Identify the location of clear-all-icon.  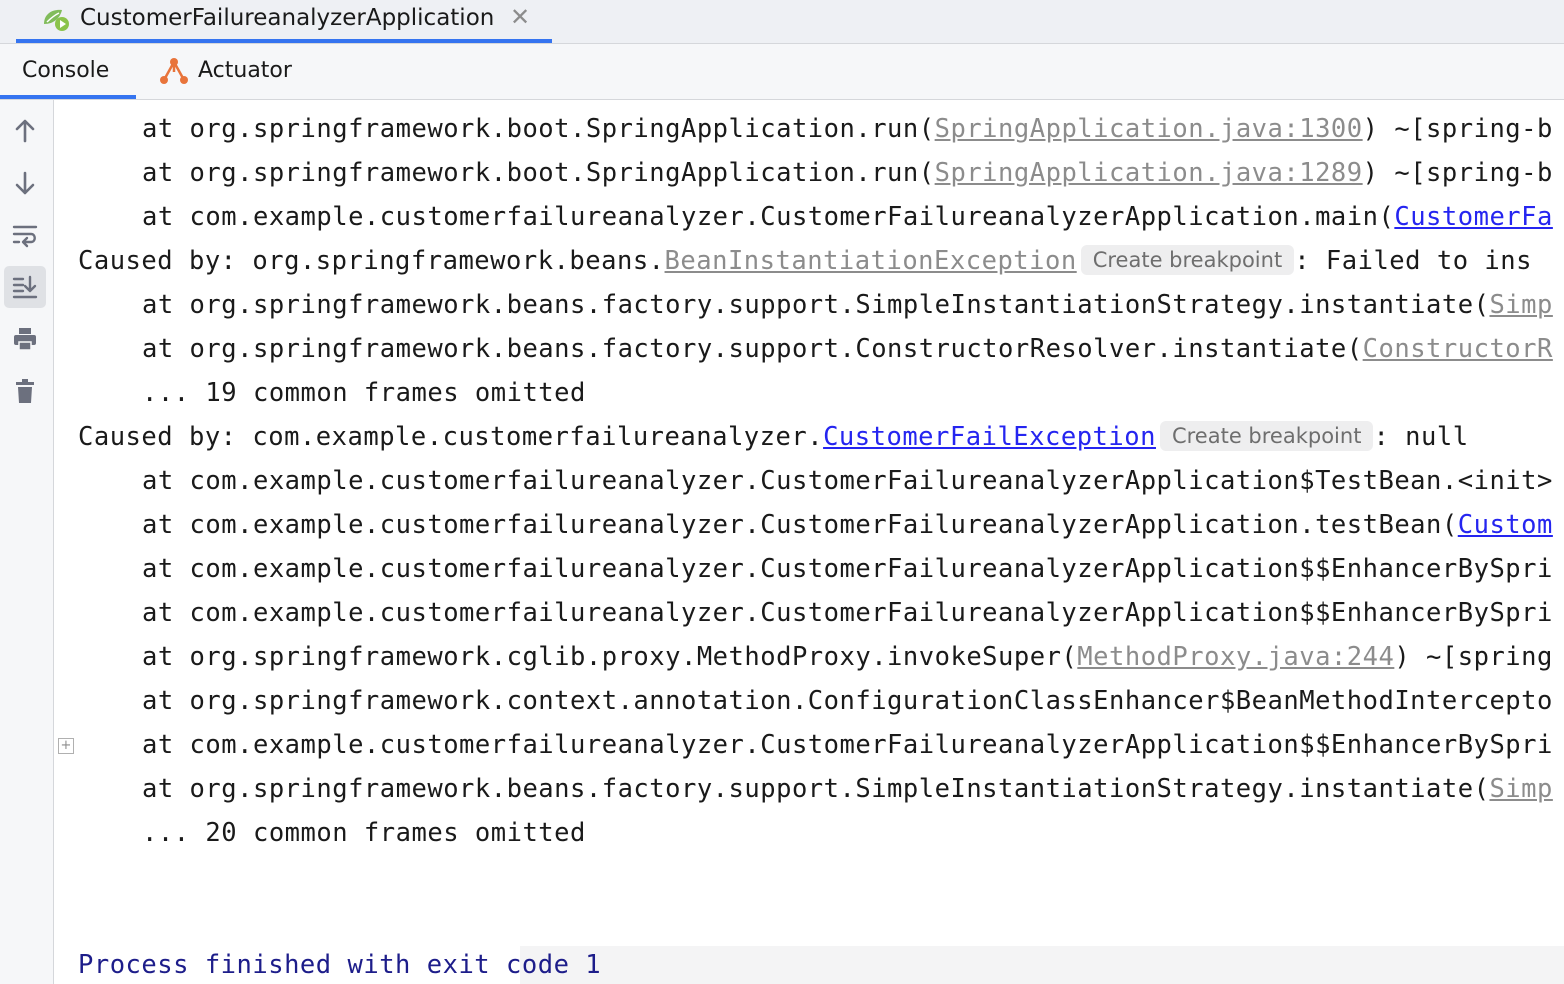
(25, 391).